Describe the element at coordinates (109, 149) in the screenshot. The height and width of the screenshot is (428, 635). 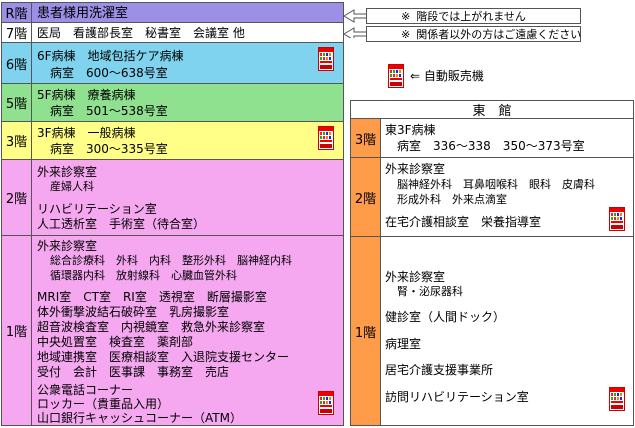
I see `floor-3-line-1: 病室 300〜335号室` at that location.